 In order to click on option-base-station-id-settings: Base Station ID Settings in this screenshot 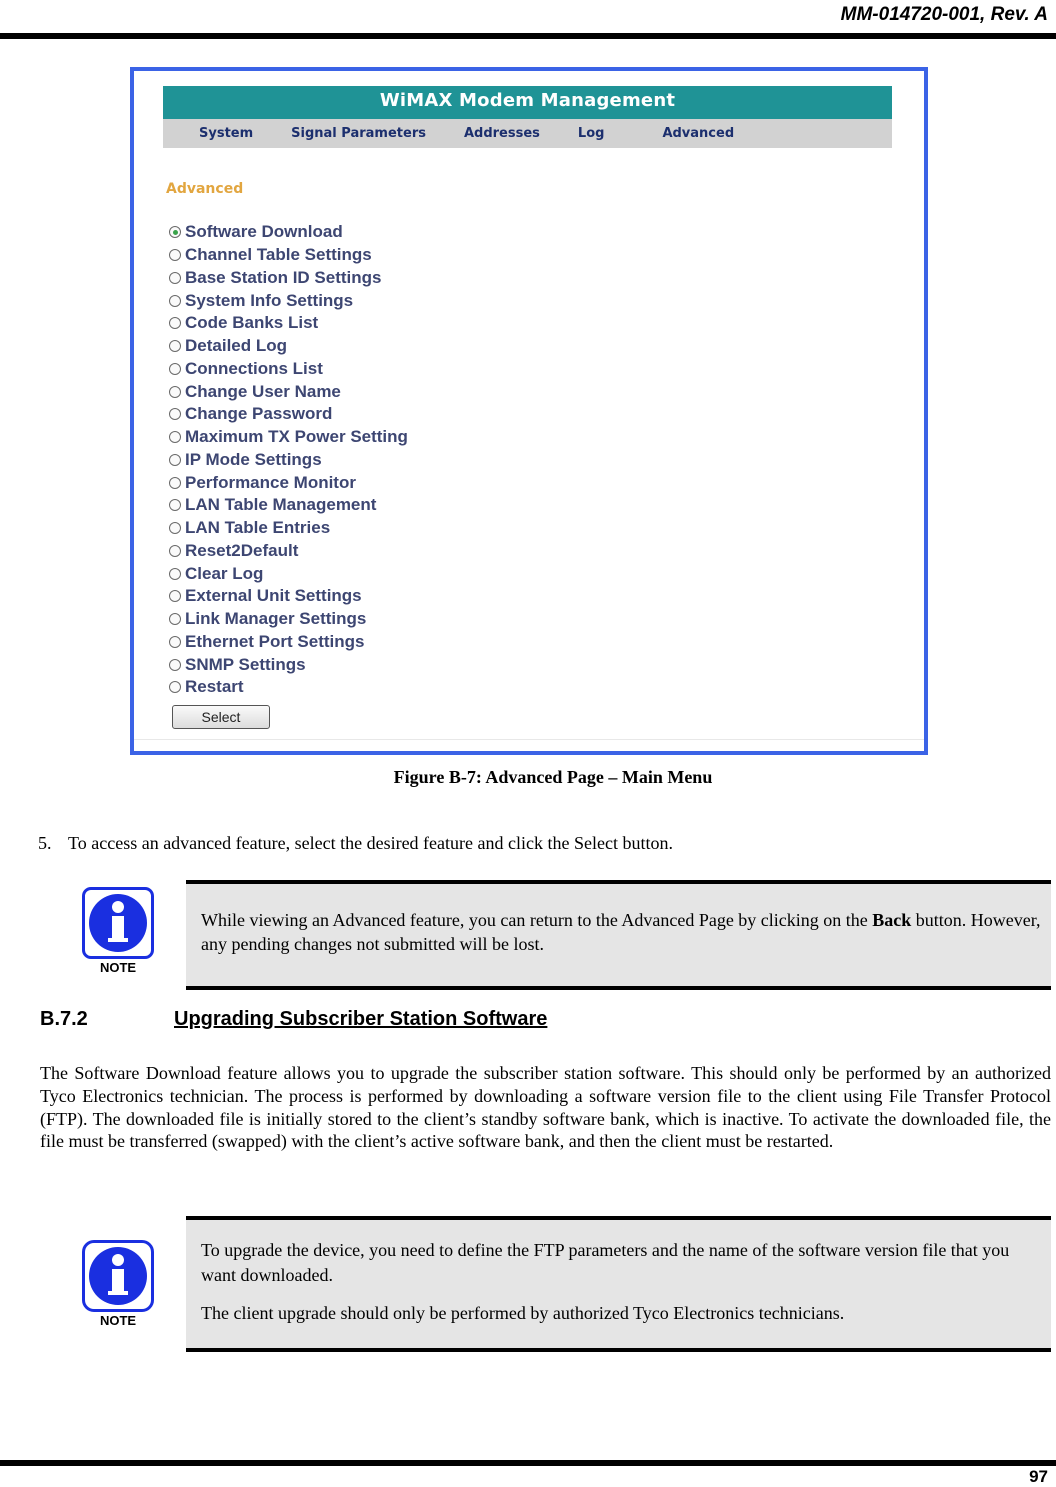, I will do `click(288, 278)`.